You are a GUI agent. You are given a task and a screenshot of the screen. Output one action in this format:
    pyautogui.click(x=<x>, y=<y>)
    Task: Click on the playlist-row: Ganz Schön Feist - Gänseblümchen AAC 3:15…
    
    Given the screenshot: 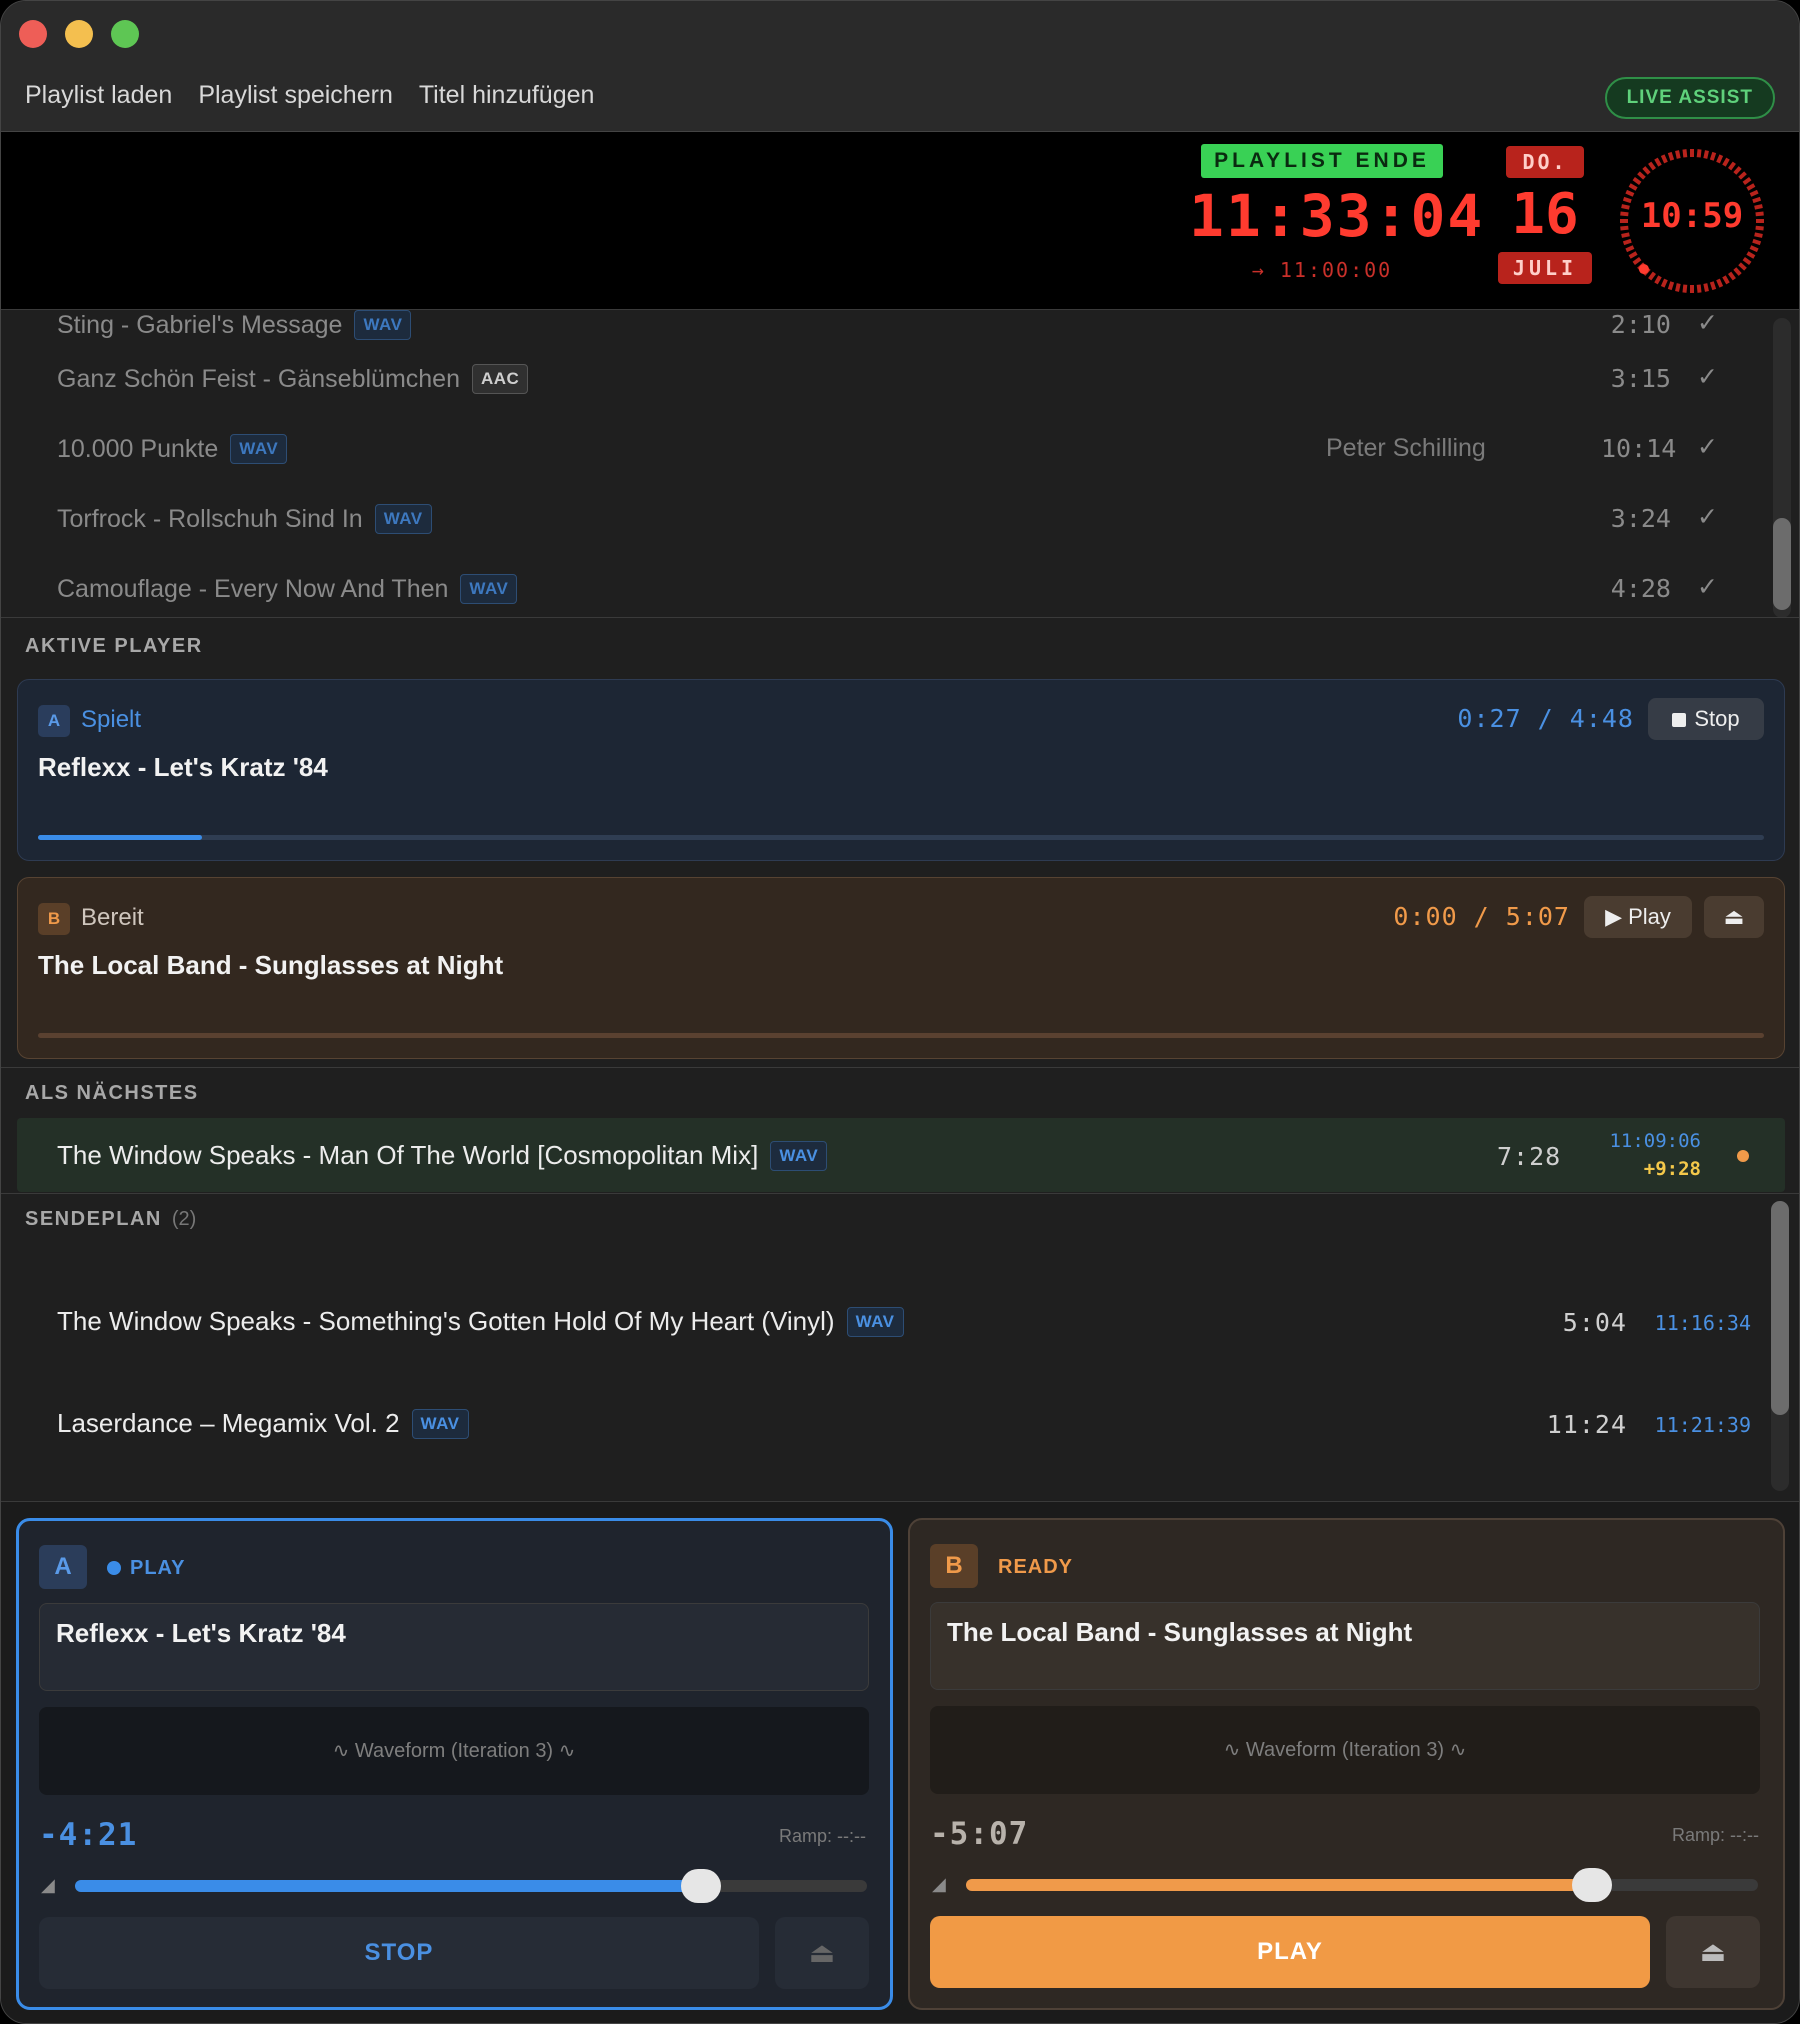 What is the action you would take?
    pyautogui.click(x=881, y=377)
    